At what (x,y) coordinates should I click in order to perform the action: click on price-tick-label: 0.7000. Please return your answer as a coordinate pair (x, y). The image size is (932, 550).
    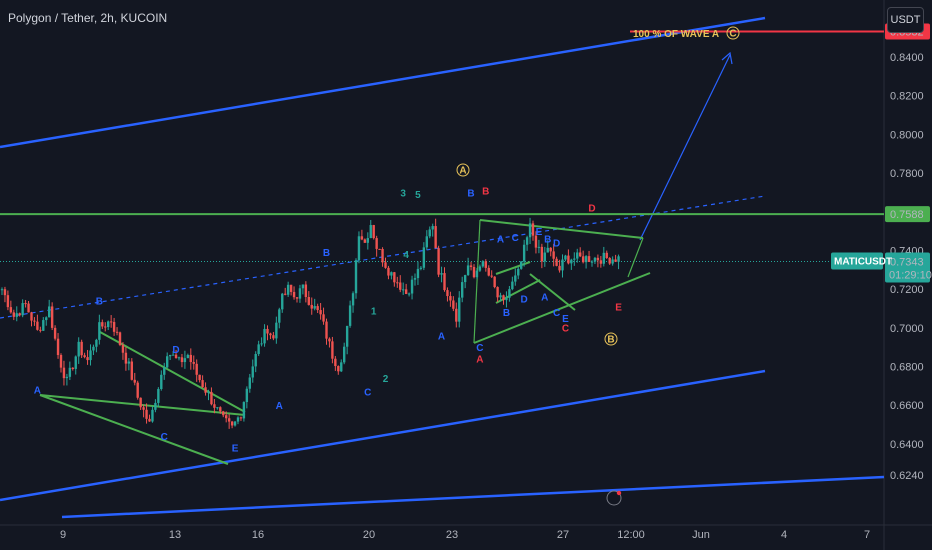
    Looking at the image, I should click on (907, 329).